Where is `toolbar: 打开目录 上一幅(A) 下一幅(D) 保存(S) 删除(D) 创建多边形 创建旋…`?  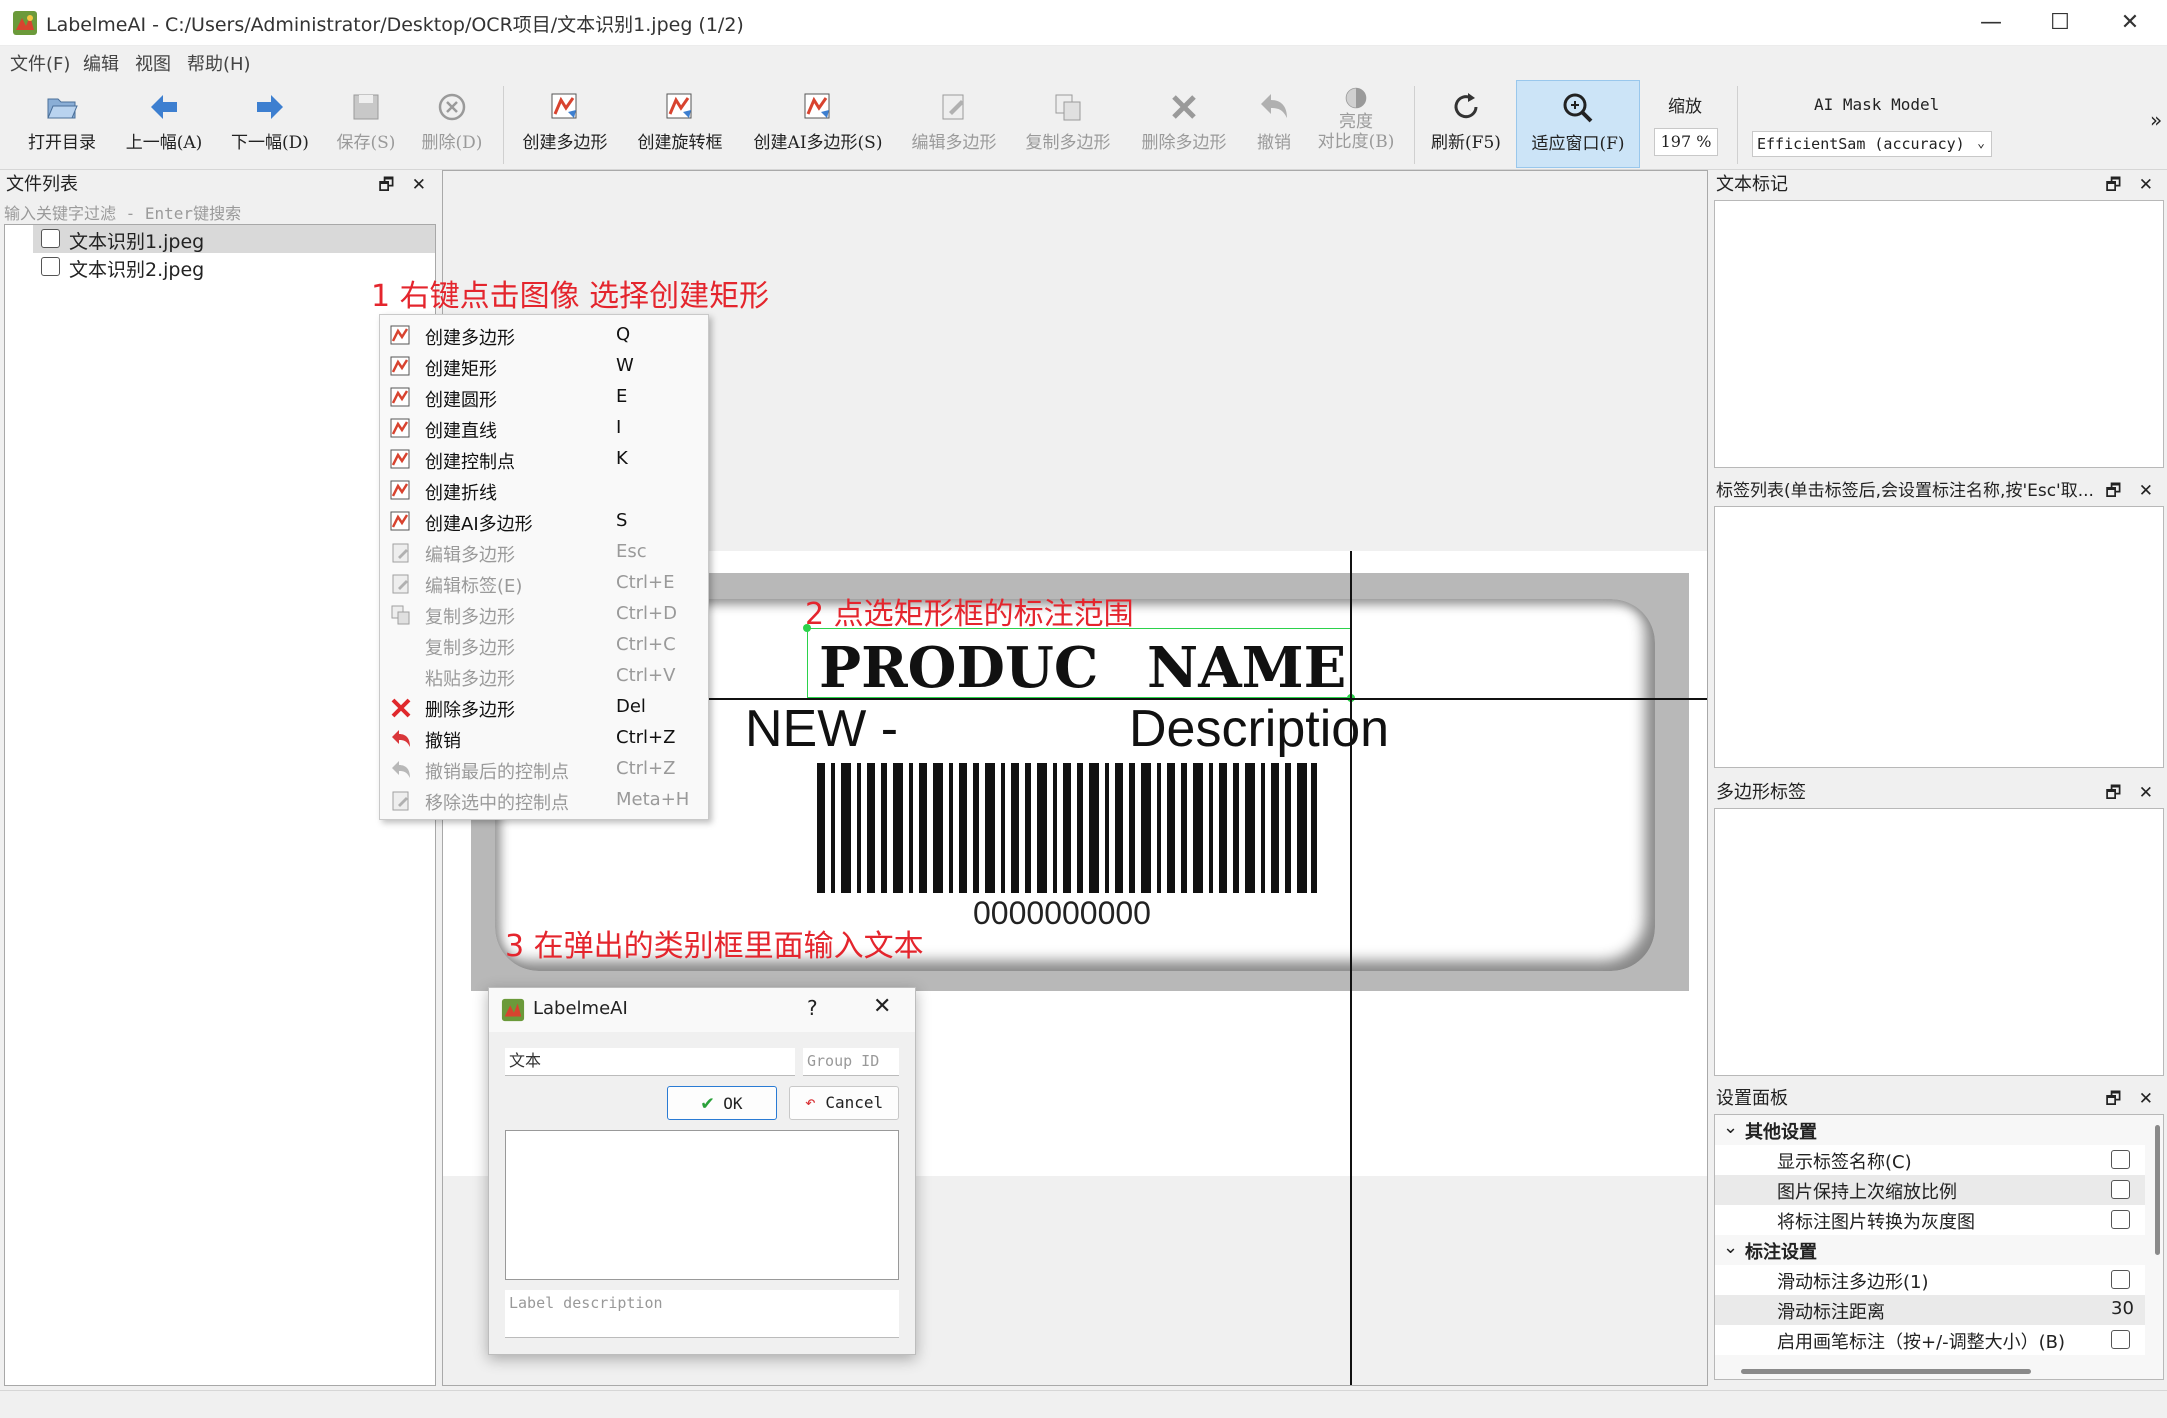 toolbar: 打开目录 上一幅(A) 下一幅(D) 保存(S) 删除(D) 创建多边形 创建旋… is located at coordinates (1083, 124).